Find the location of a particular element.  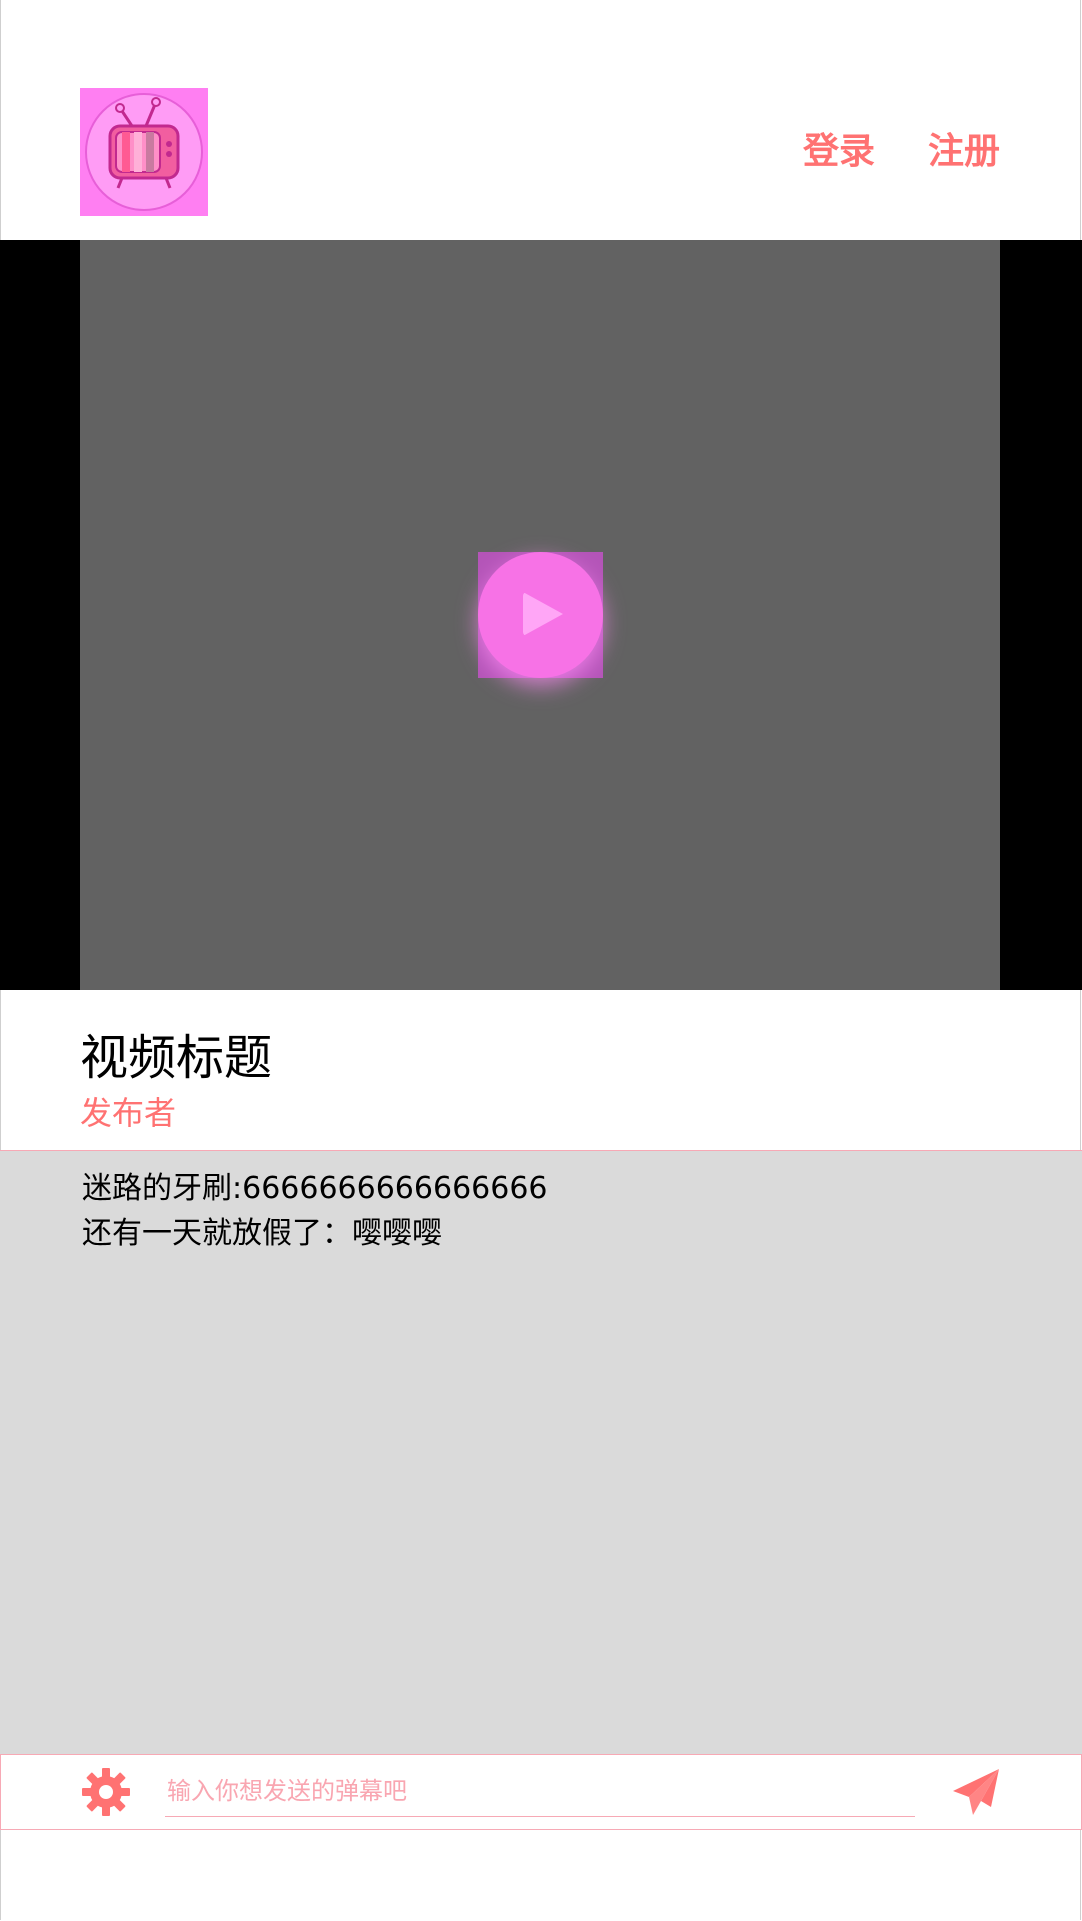

danmaku-input-bar is located at coordinates (541, 1792).